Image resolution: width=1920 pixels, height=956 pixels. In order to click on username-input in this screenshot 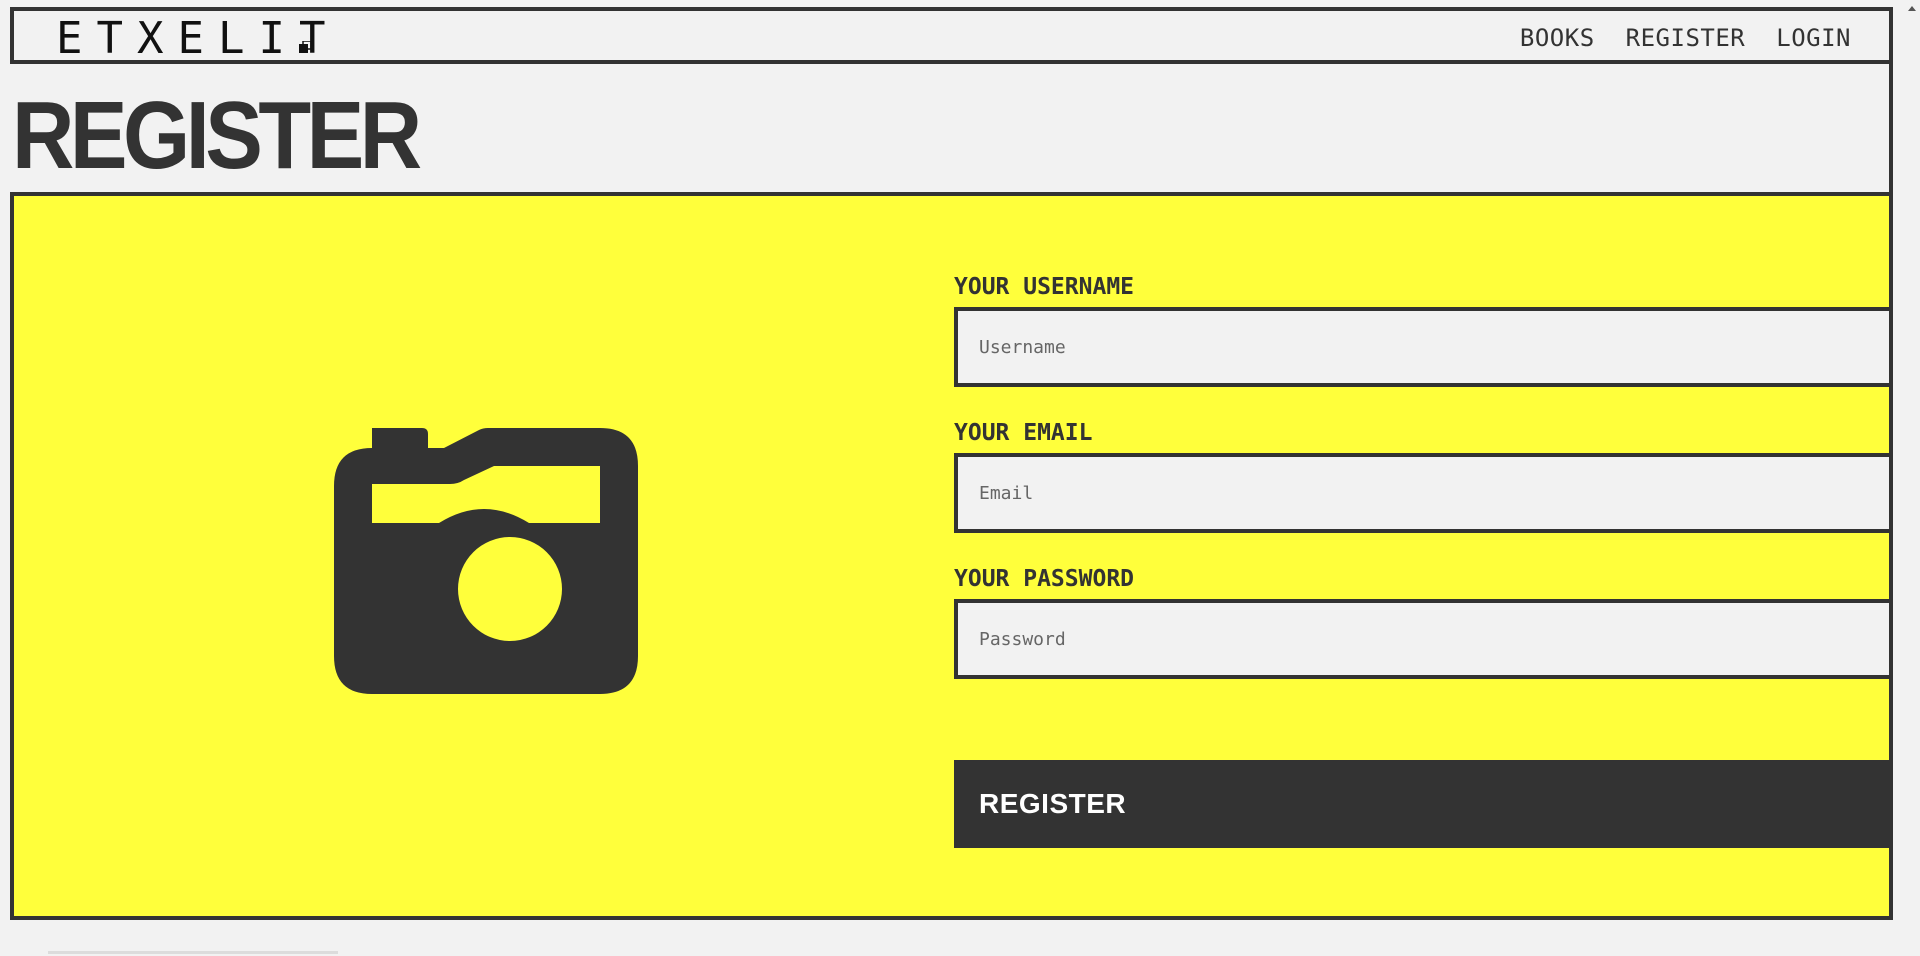, I will do `click(1421, 347)`.